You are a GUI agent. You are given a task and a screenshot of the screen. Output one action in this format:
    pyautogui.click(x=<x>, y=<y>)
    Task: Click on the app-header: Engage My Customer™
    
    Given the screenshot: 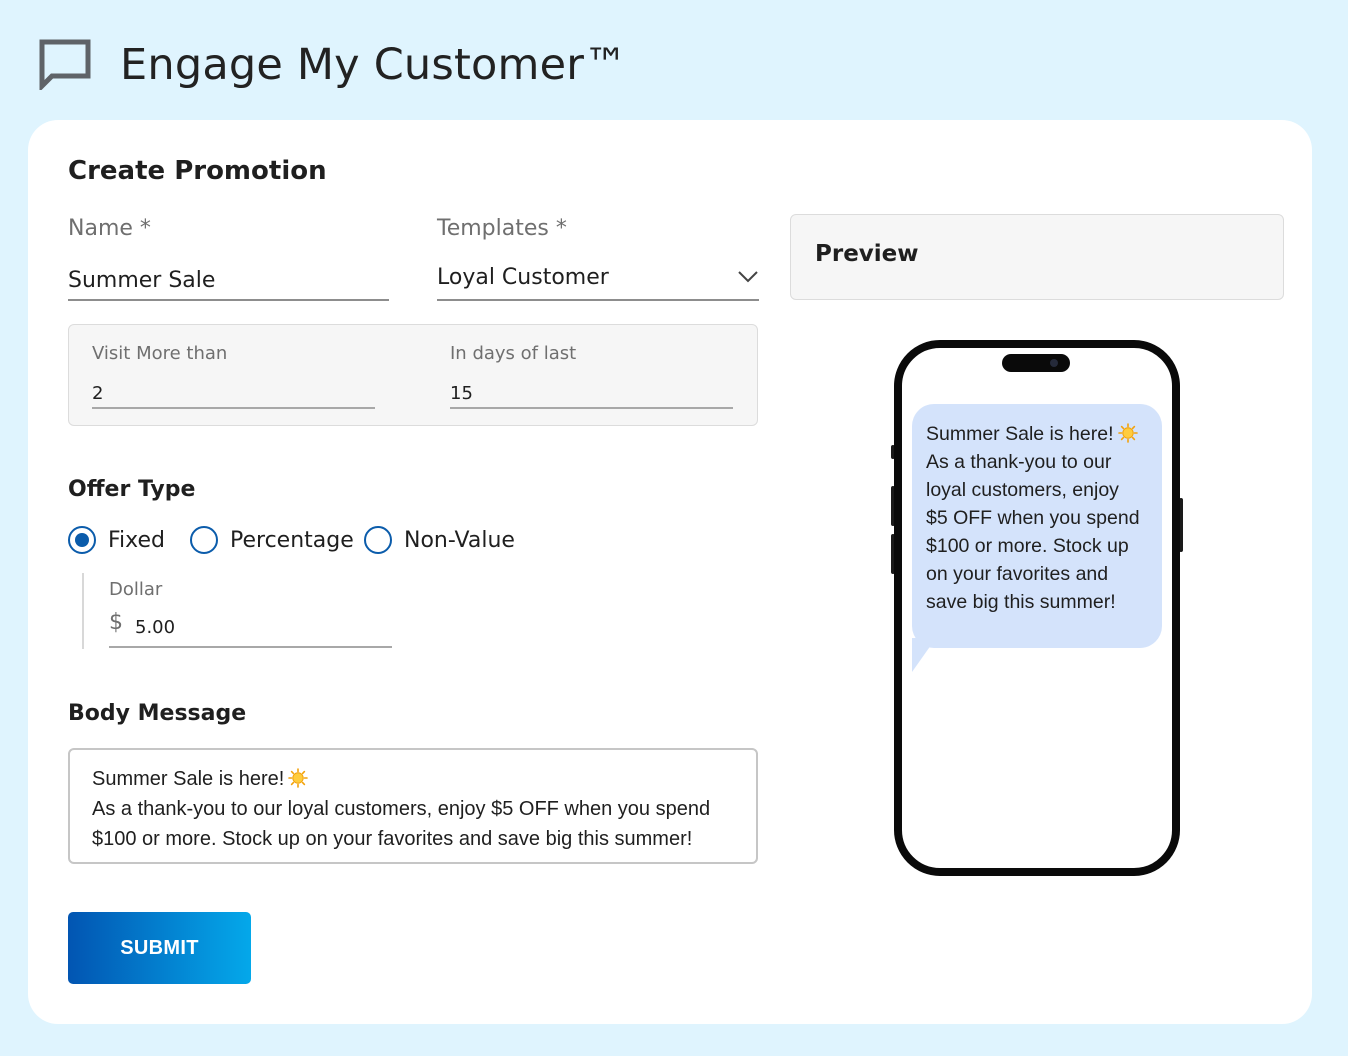 What is the action you would take?
    pyautogui.click(x=674, y=60)
    